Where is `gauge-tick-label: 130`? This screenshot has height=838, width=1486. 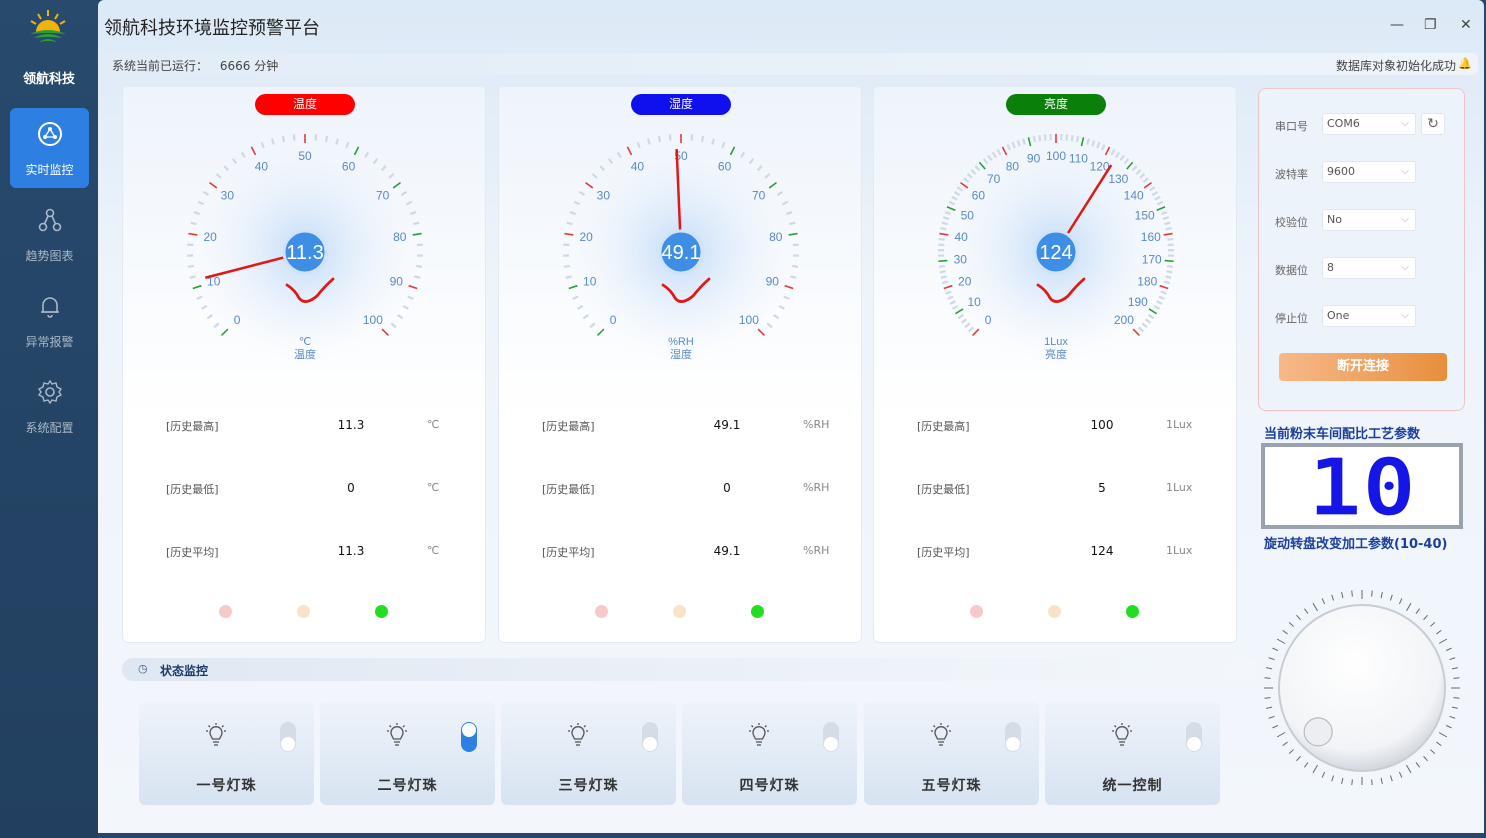 gauge-tick-label: 130 is located at coordinates (1118, 179).